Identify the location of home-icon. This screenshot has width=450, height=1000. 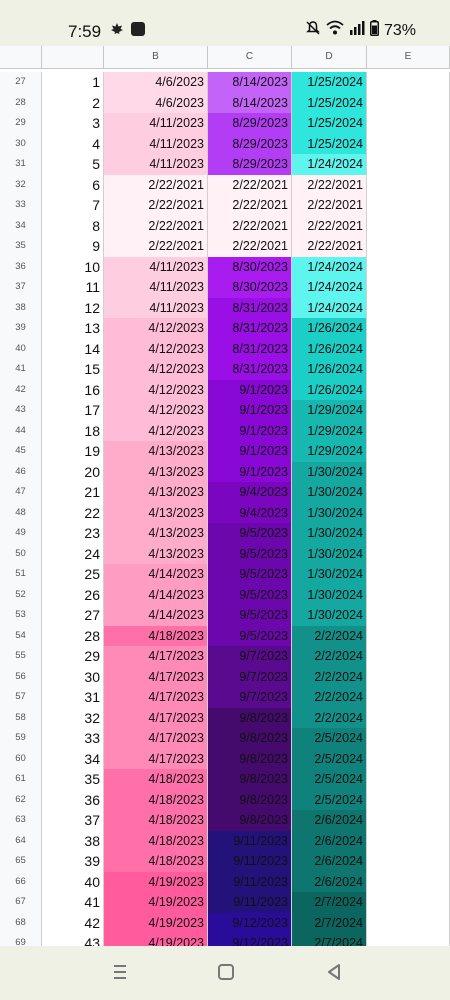
(226, 972).